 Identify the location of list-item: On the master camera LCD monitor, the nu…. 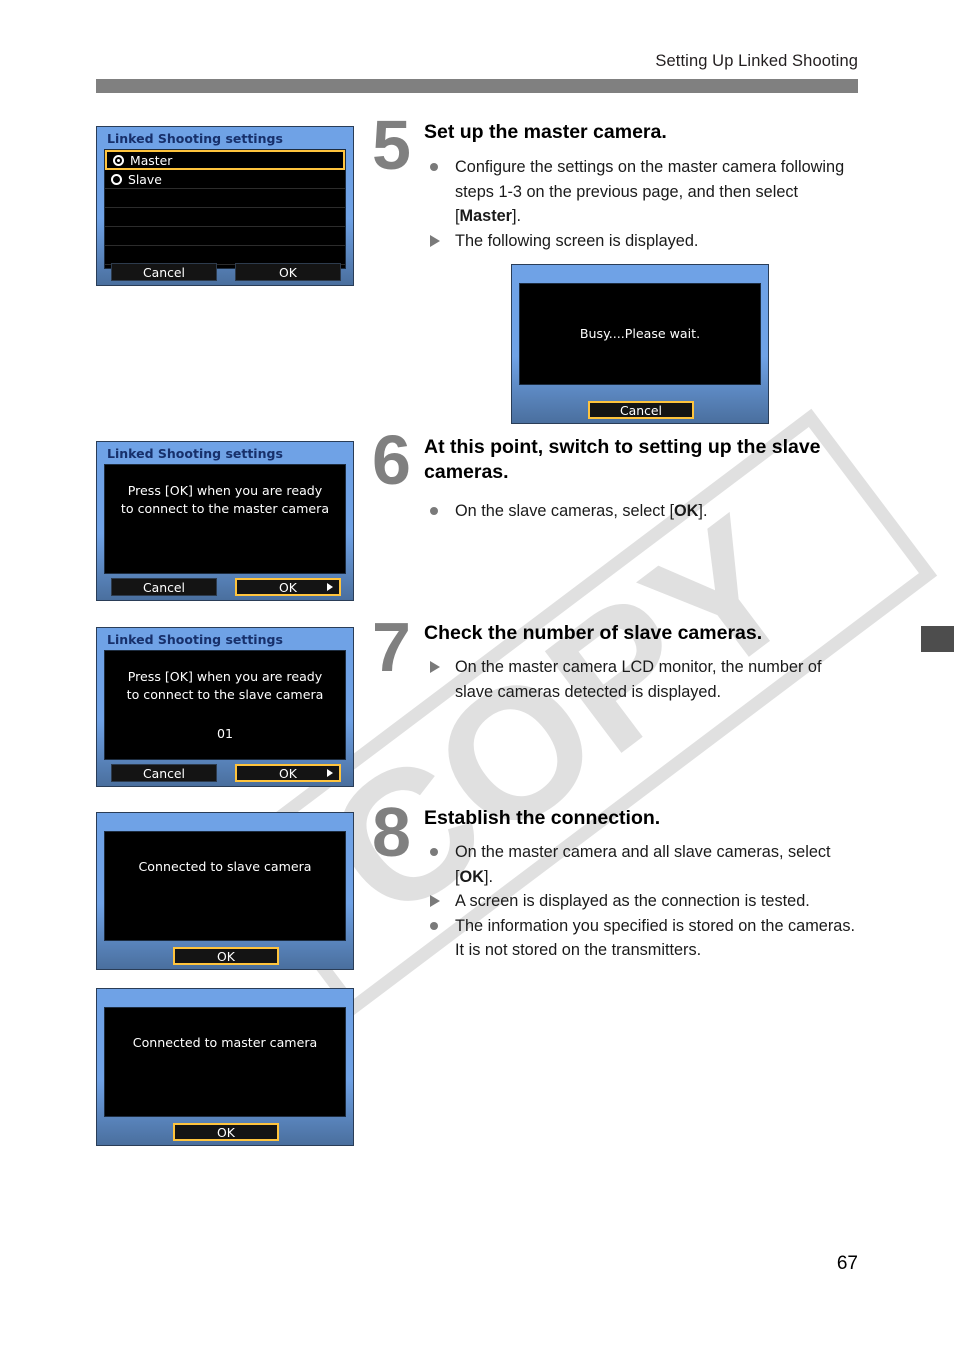
(642, 679).